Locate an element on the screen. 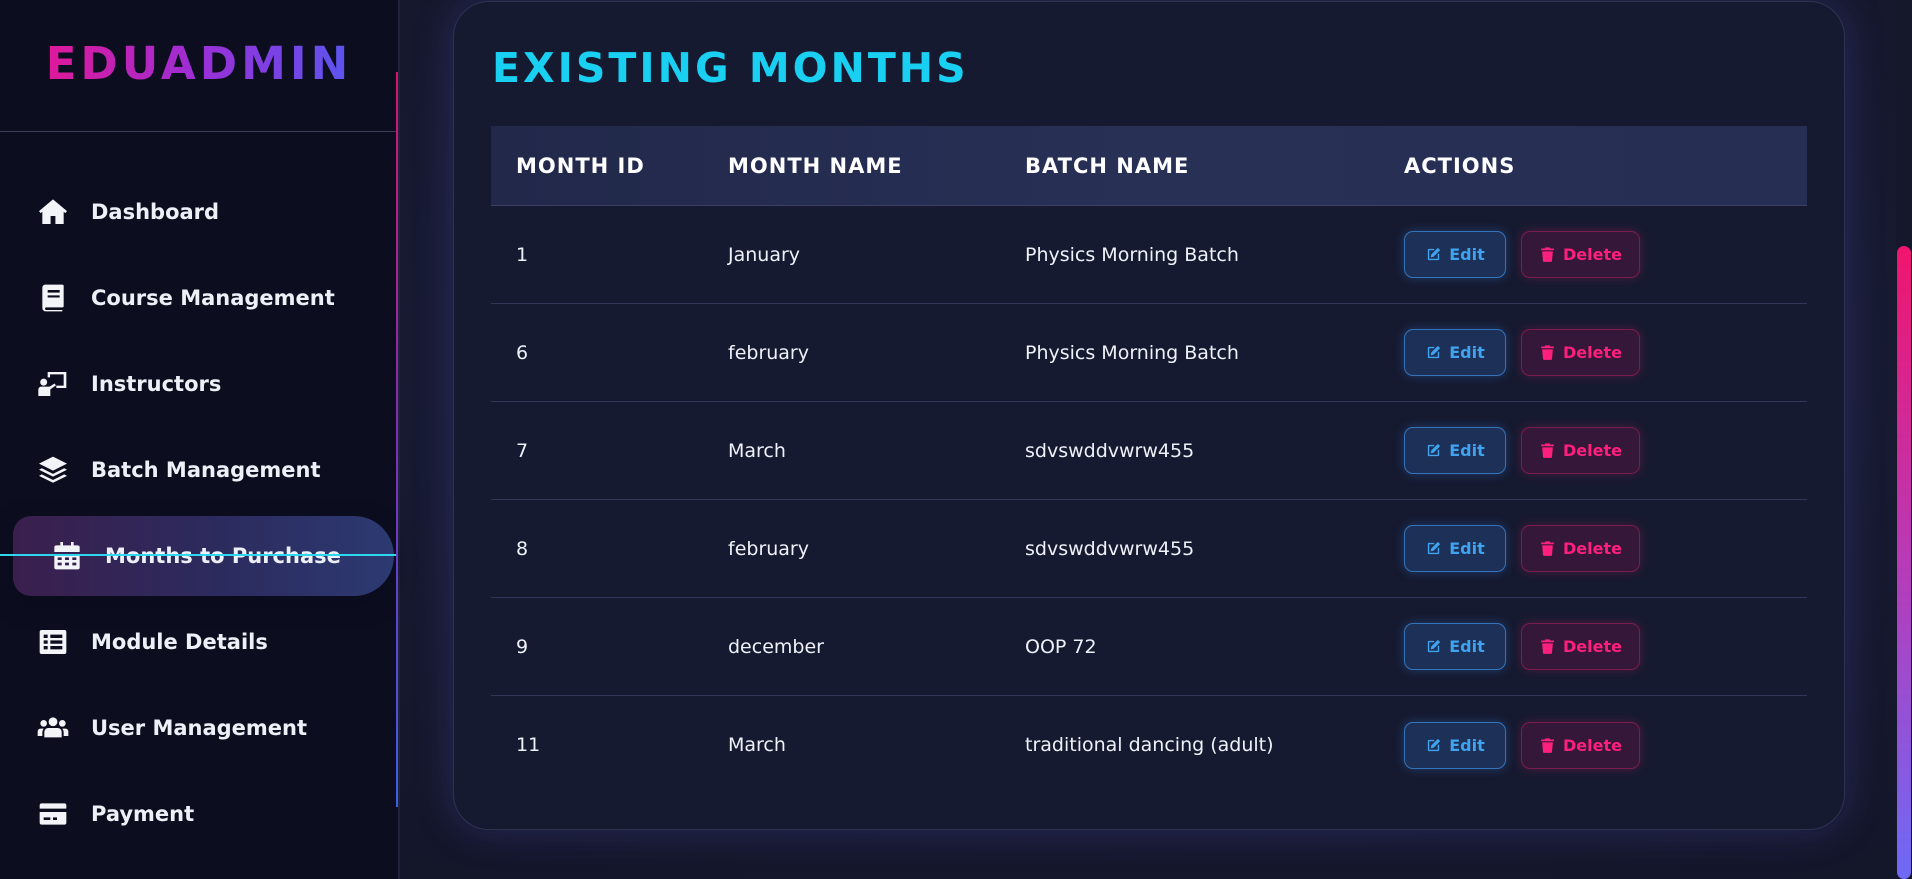 The width and height of the screenshot is (1912, 879). sidebar-item-batch-management: Batch Management is located at coordinates (199, 470).